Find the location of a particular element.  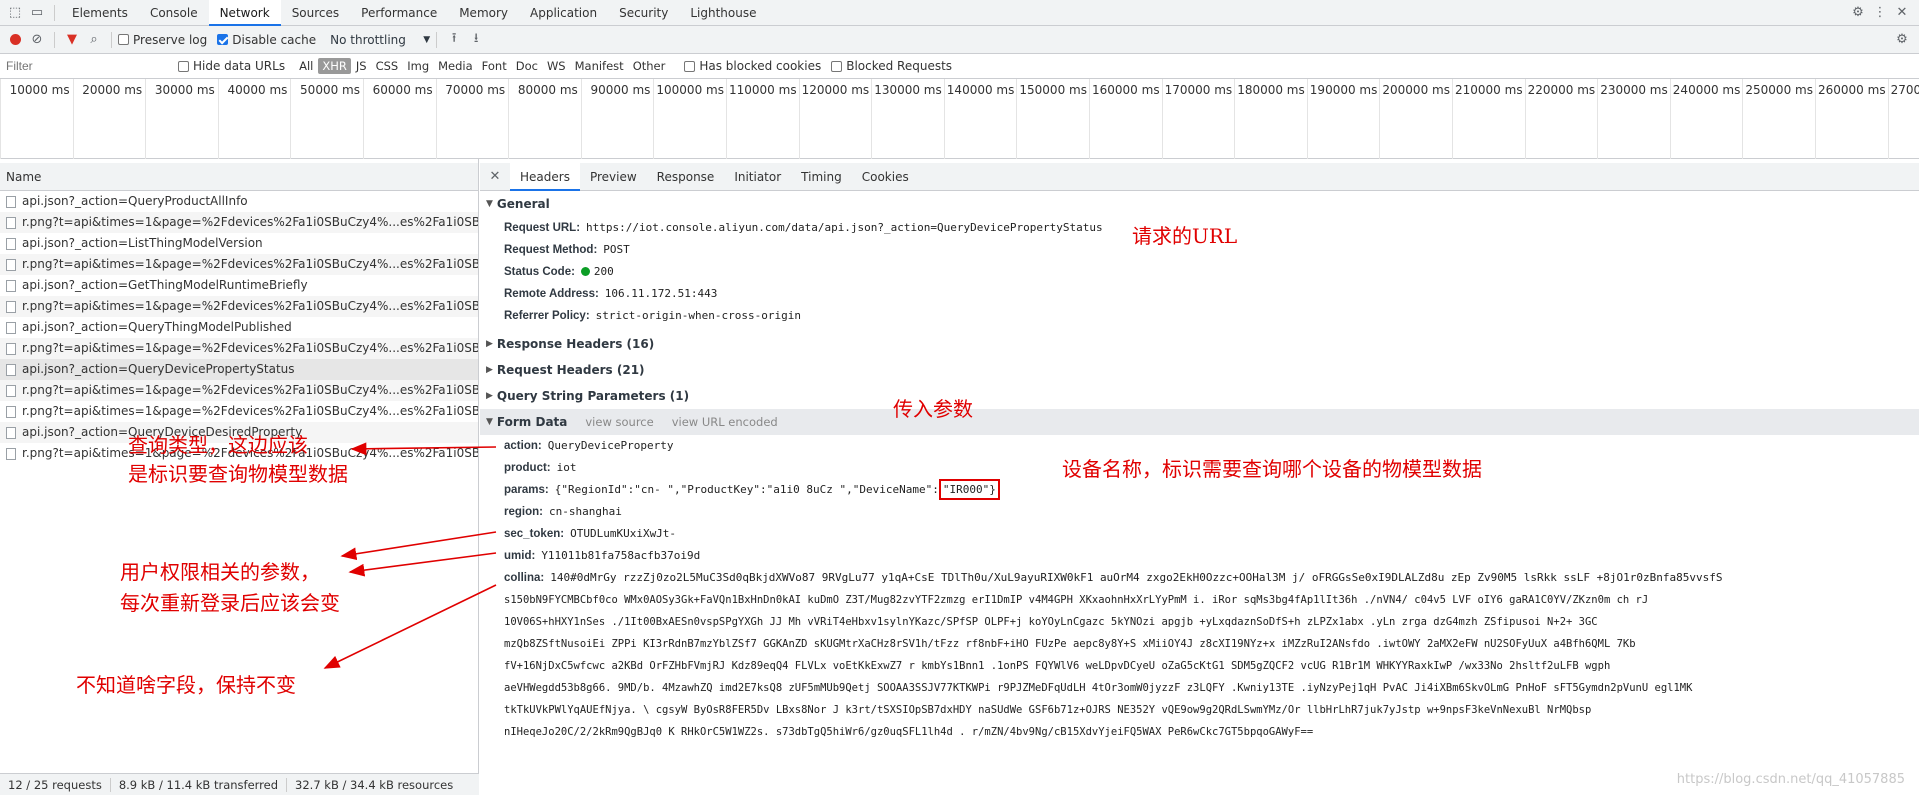

close-details-icon: ✕ is located at coordinates (495, 177).